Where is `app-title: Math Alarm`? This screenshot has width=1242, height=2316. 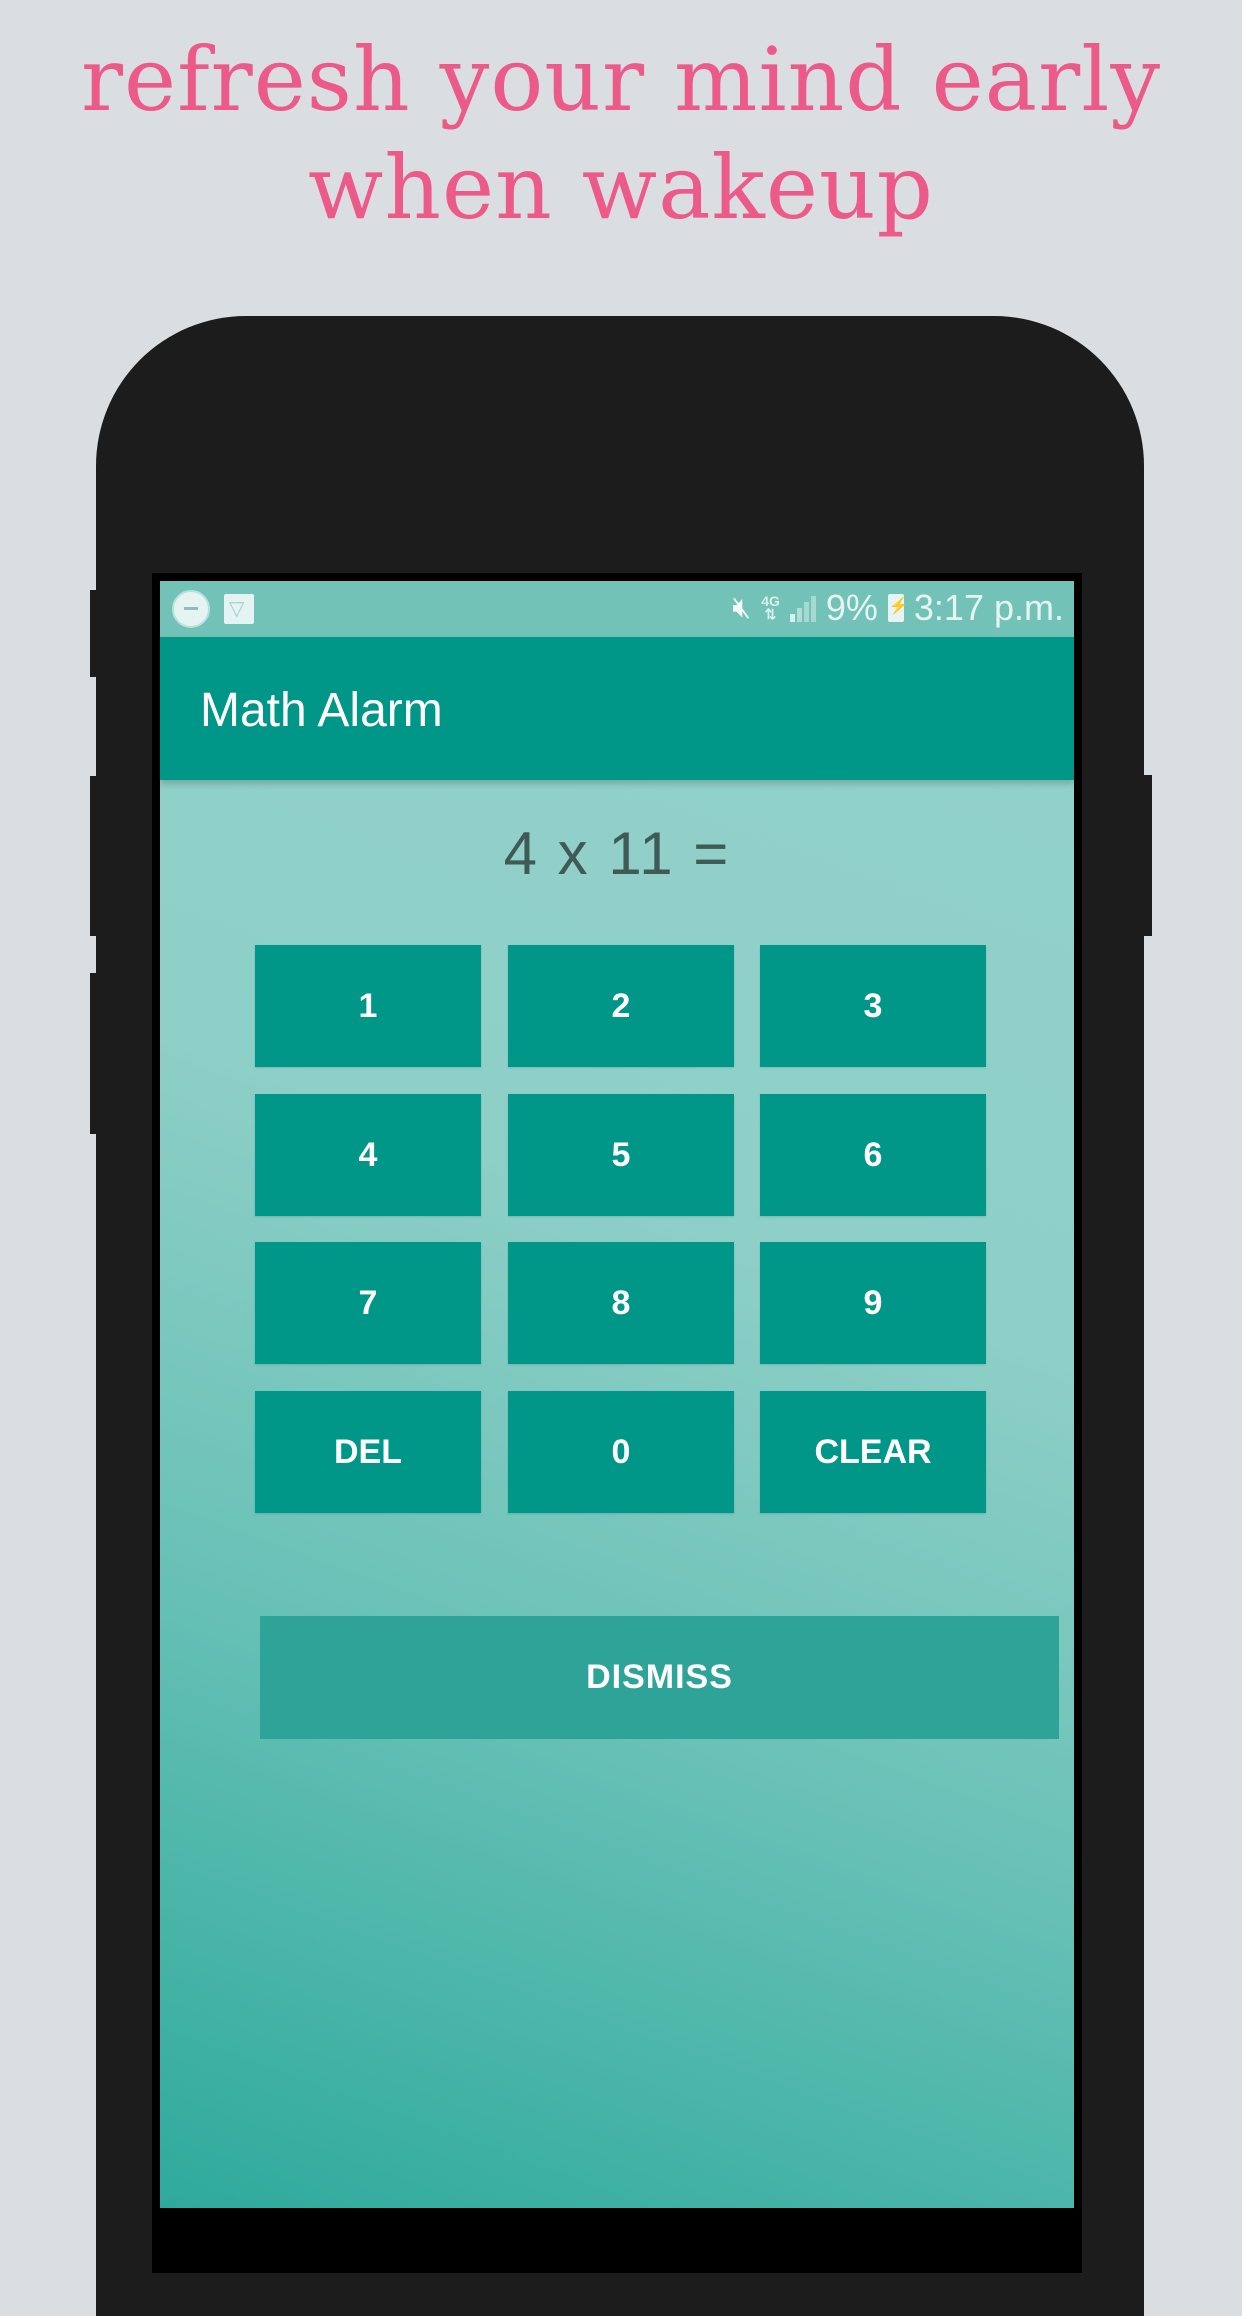 app-title: Math Alarm is located at coordinates (321, 710).